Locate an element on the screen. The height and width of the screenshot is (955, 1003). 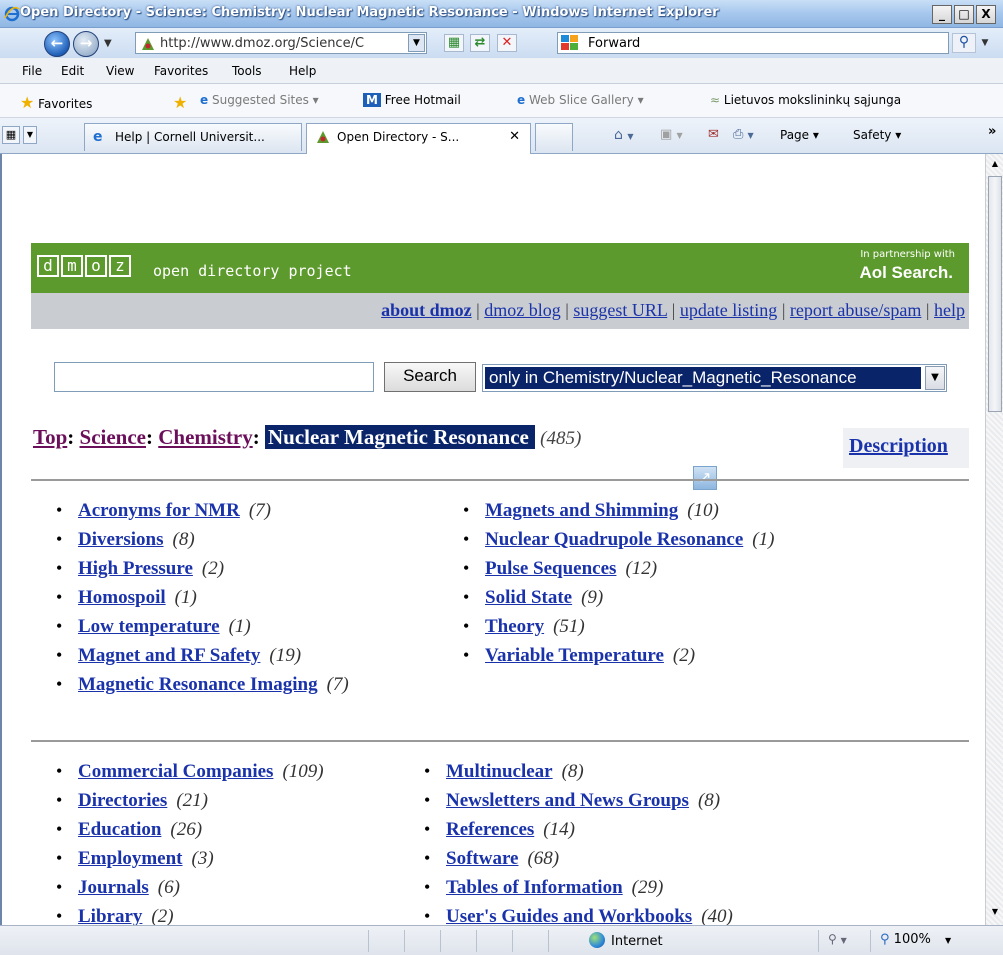
breadcrumb-top: Top is located at coordinates (50, 437).